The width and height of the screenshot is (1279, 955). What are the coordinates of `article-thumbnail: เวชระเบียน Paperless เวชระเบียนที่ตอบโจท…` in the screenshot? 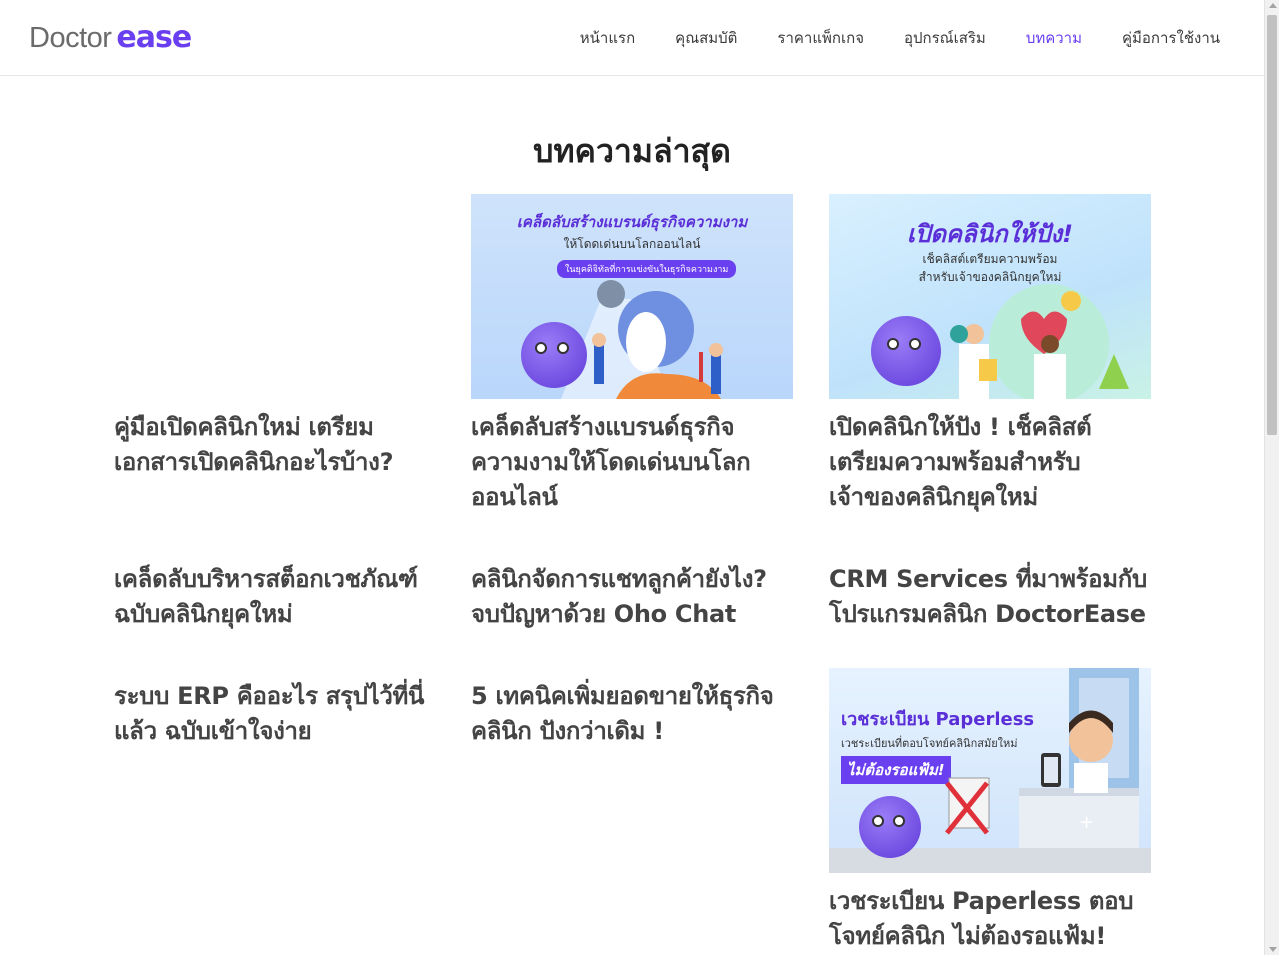 It's located at (990, 770).